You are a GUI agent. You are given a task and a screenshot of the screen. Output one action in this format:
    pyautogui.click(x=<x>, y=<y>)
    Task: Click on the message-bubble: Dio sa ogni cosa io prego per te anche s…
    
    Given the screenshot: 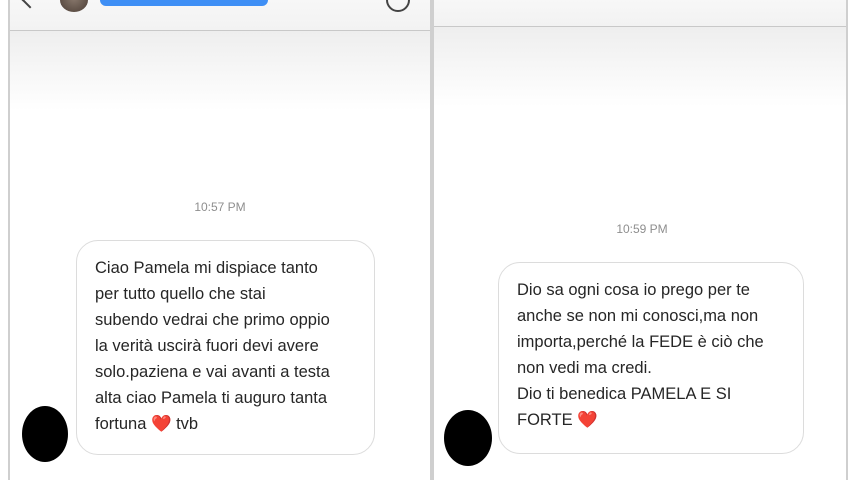 What is the action you would take?
    pyautogui.click(x=651, y=358)
    